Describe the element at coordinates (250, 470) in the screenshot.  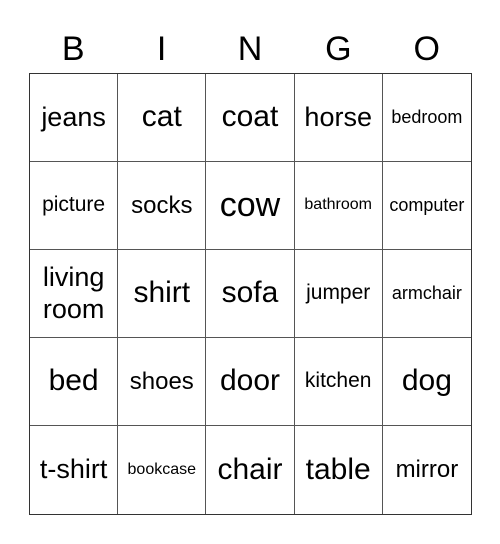
I see `bingo-cell: chair` at that location.